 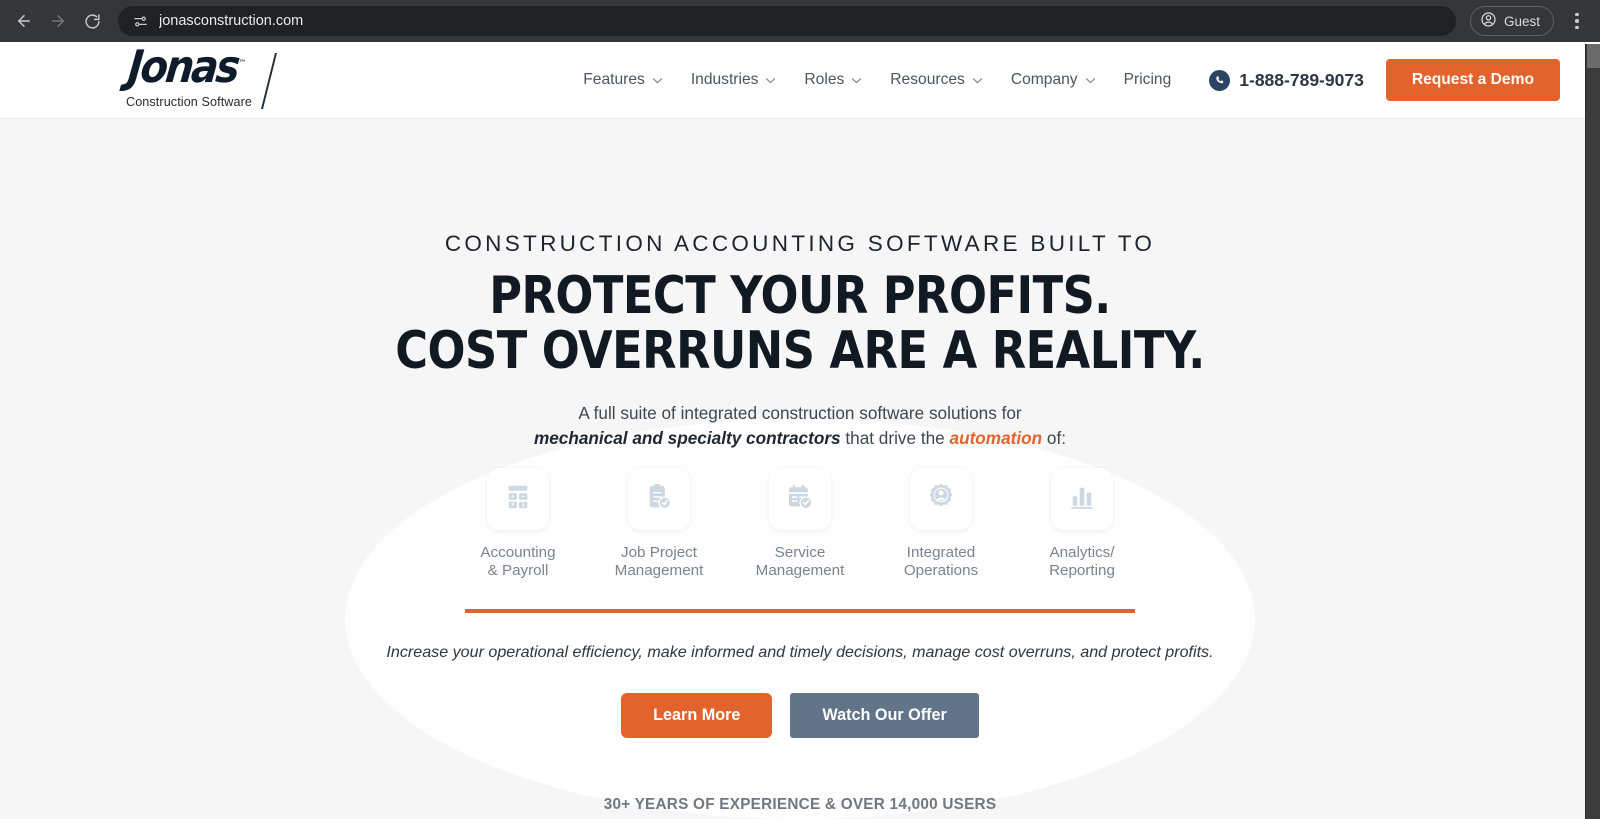 What do you see at coordinates (941, 561) in the screenshot?
I see `feature-label: Integrated Operations` at bounding box center [941, 561].